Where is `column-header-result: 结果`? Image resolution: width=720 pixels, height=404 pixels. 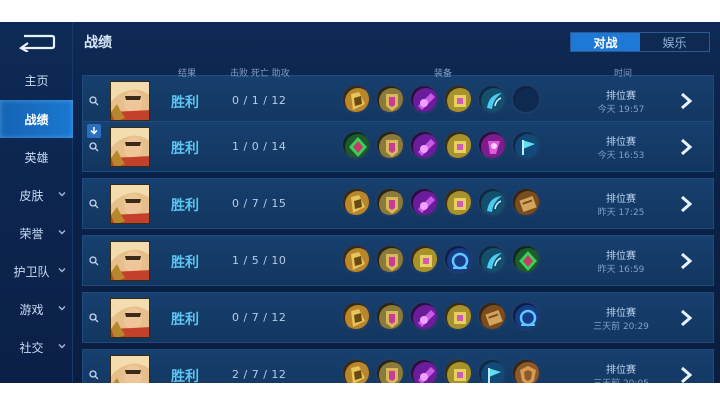
column-header-result: 结果 is located at coordinates (187, 74).